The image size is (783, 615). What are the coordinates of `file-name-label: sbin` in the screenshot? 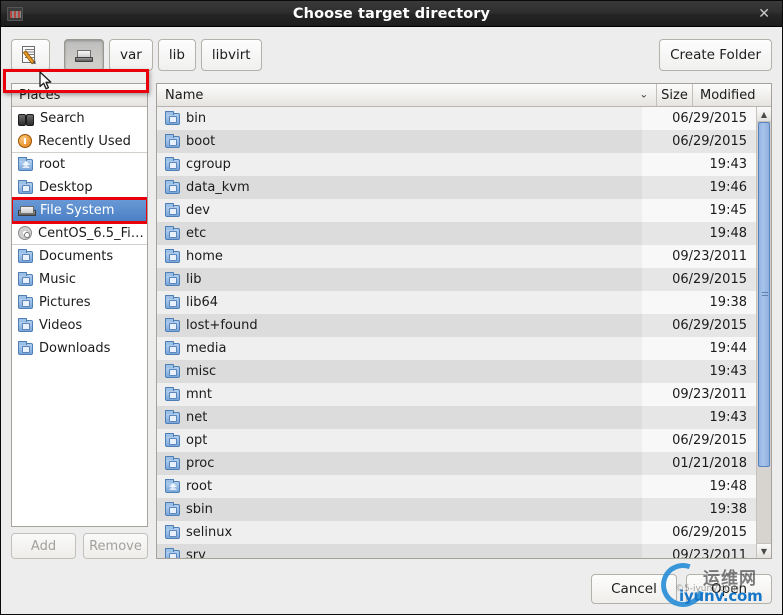 It's located at (199, 509).